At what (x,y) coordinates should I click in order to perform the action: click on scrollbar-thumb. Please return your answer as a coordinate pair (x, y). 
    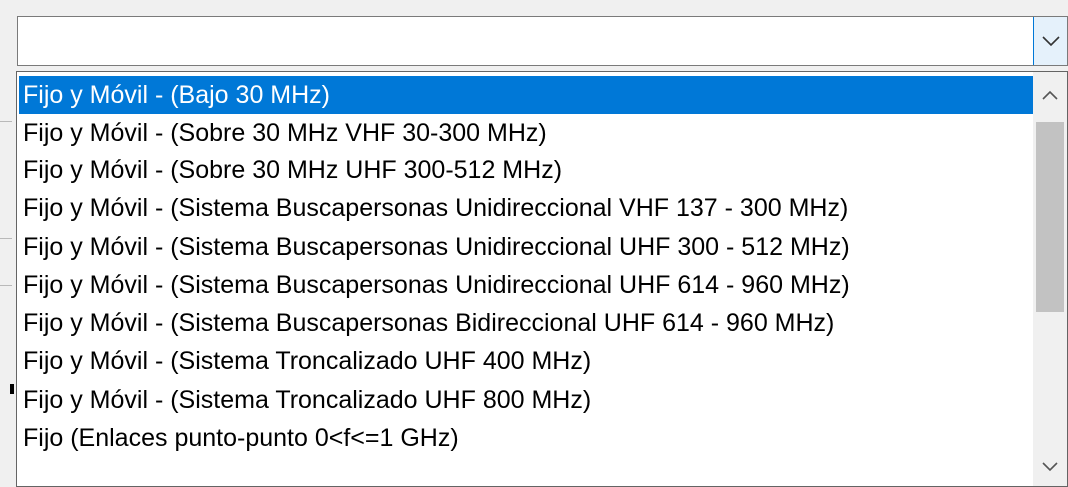
    Looking at the image, I should click on (1050, 217).